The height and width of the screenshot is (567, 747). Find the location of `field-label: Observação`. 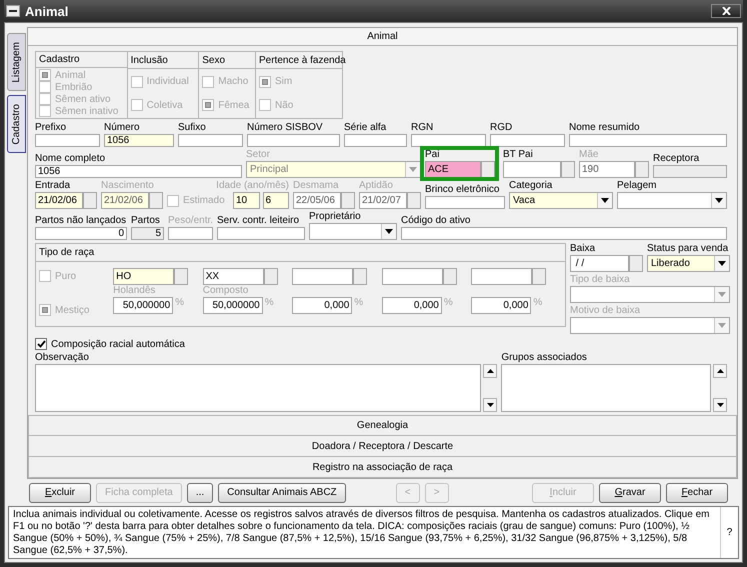

field-label: Observação is located at coordinates (62, 358).